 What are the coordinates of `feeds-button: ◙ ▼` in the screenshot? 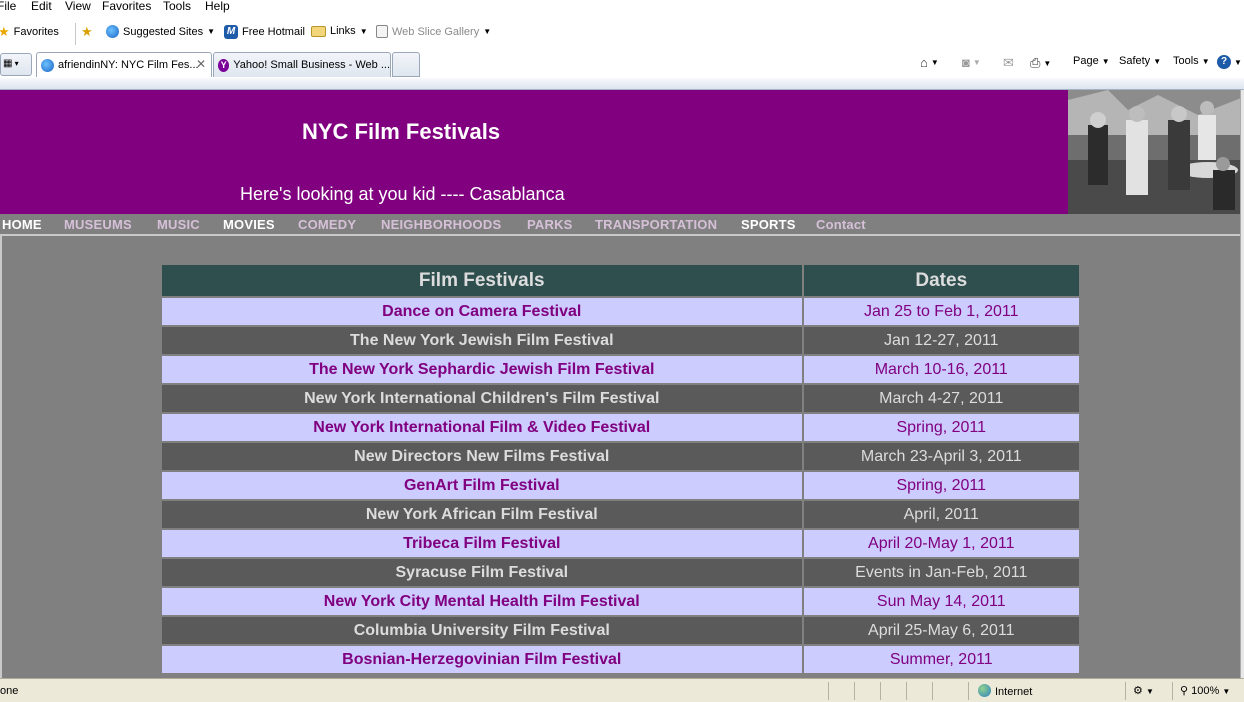 It's located at (971, 62).